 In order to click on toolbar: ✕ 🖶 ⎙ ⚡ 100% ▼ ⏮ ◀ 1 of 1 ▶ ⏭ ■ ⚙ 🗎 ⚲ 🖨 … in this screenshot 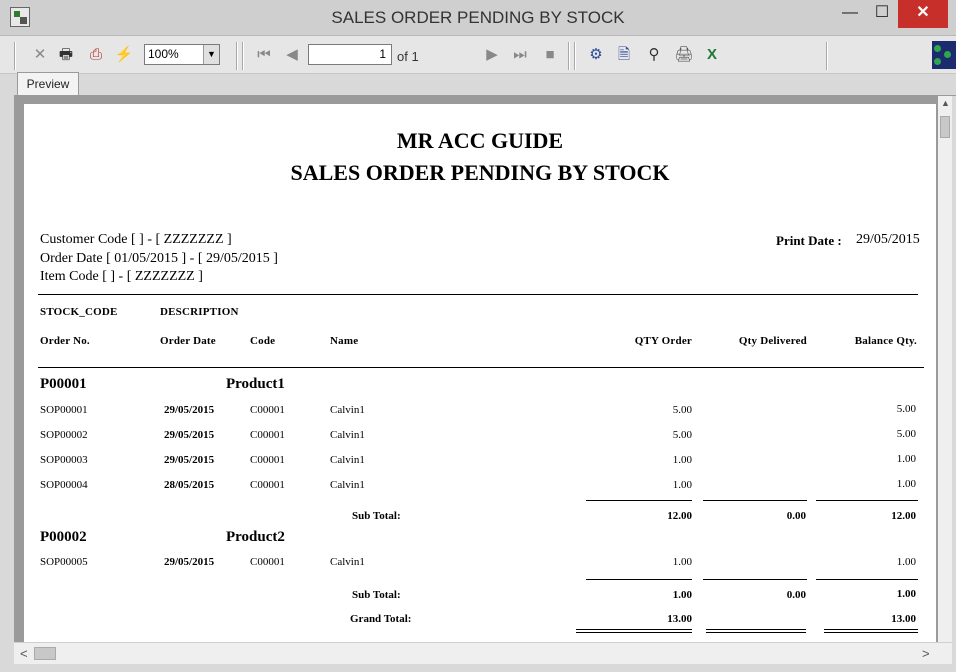, I will do `click(478, 55)`.